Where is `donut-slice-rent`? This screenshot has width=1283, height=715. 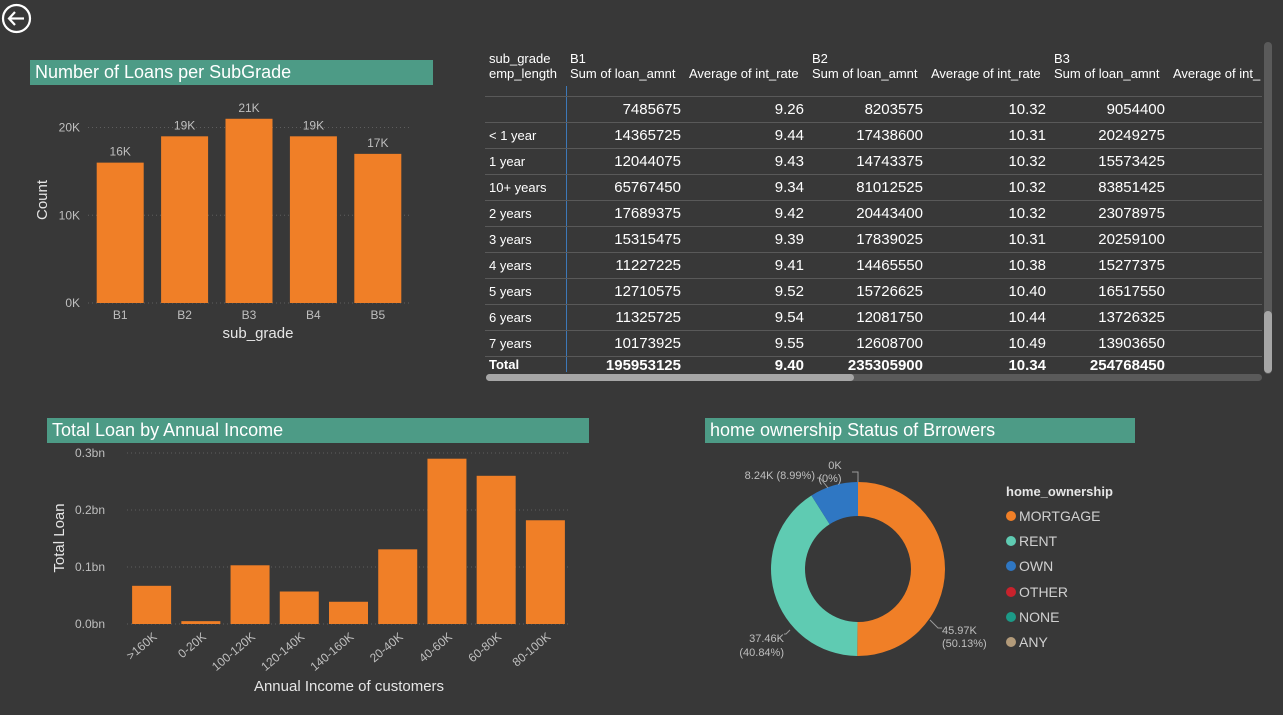
donut-slice-rent is located at coordinates (814, 575).